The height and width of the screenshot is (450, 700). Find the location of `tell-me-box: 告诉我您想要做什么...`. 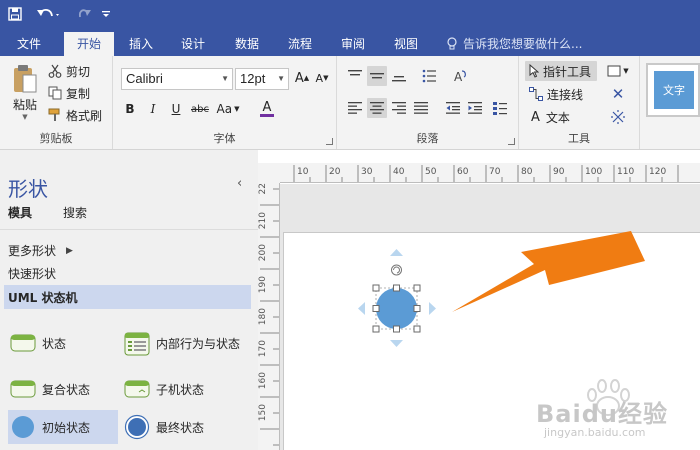

tell-me-box: 告诉我您想要做什么... is located at coordinates (514, 44).